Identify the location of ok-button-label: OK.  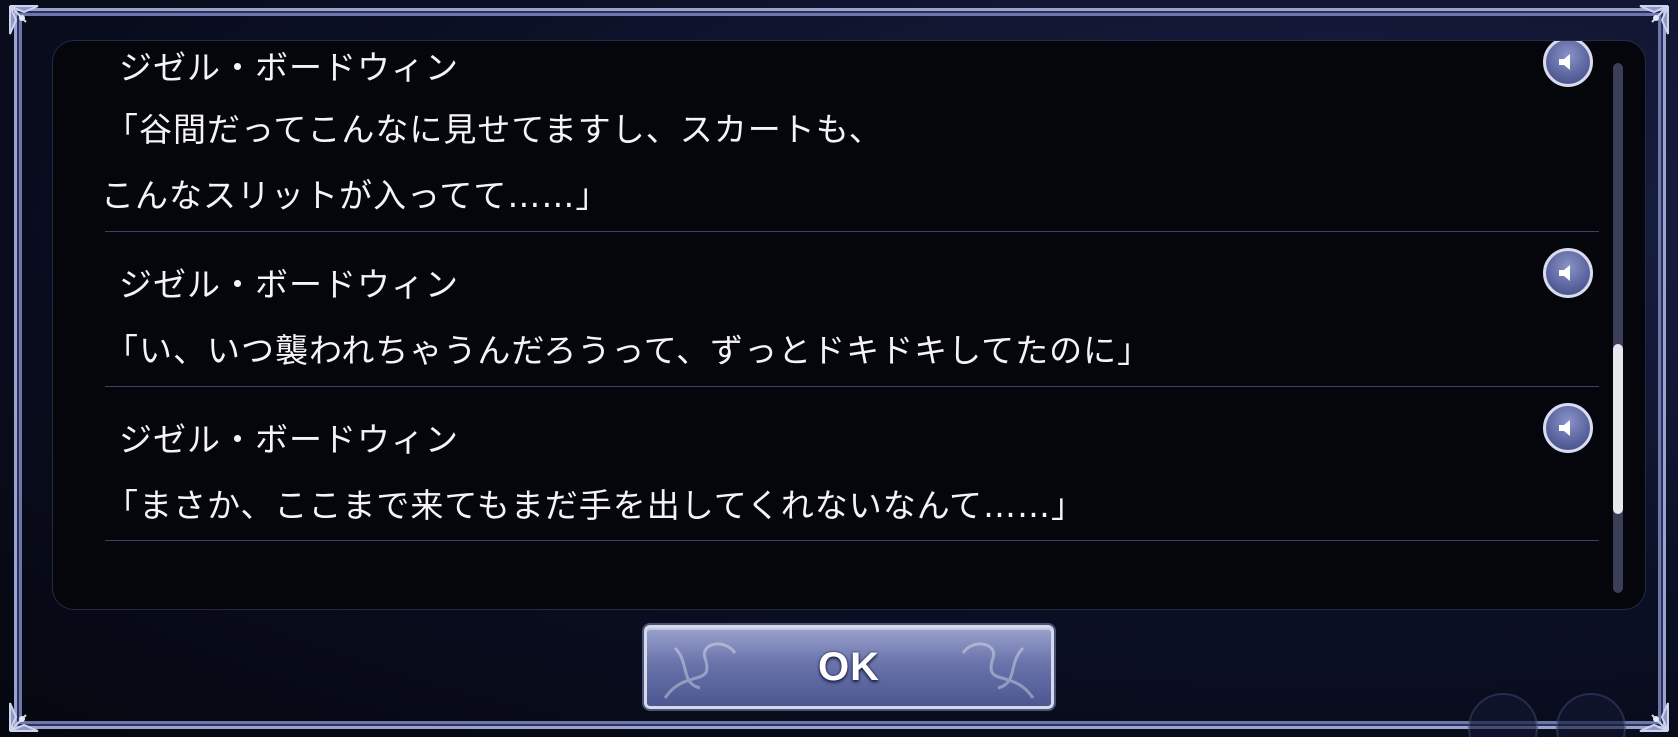
(849, 666).